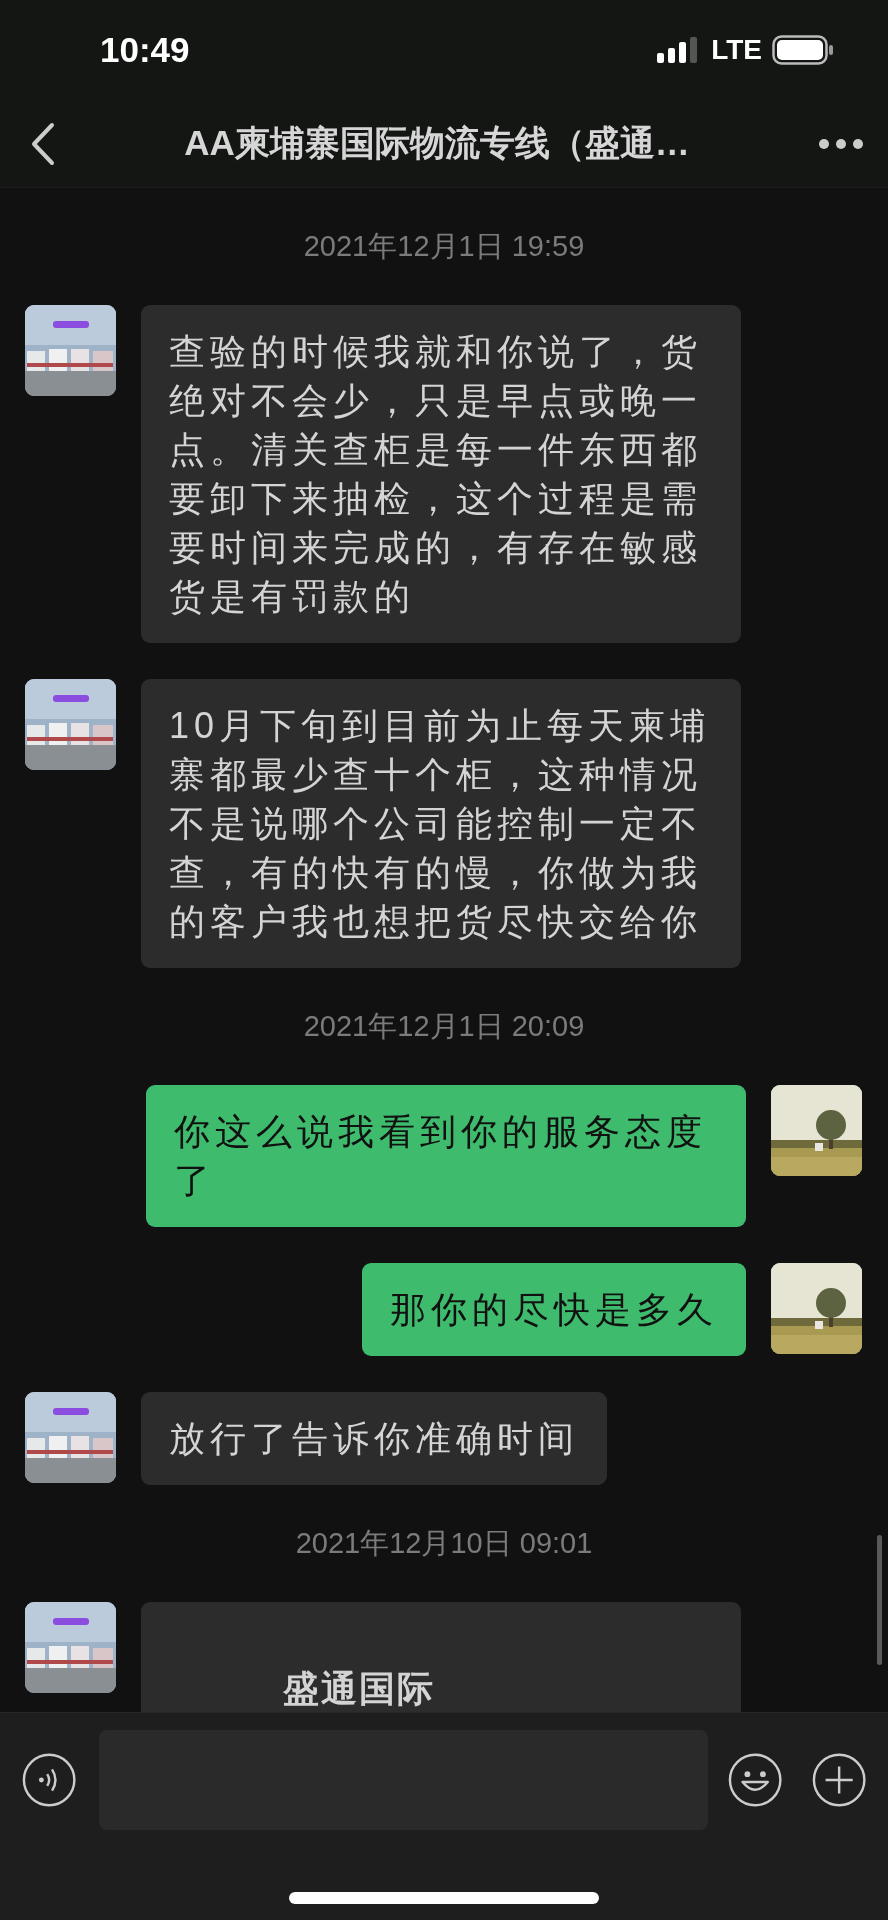  I want to click on voice-icon, so click(49, 1780).